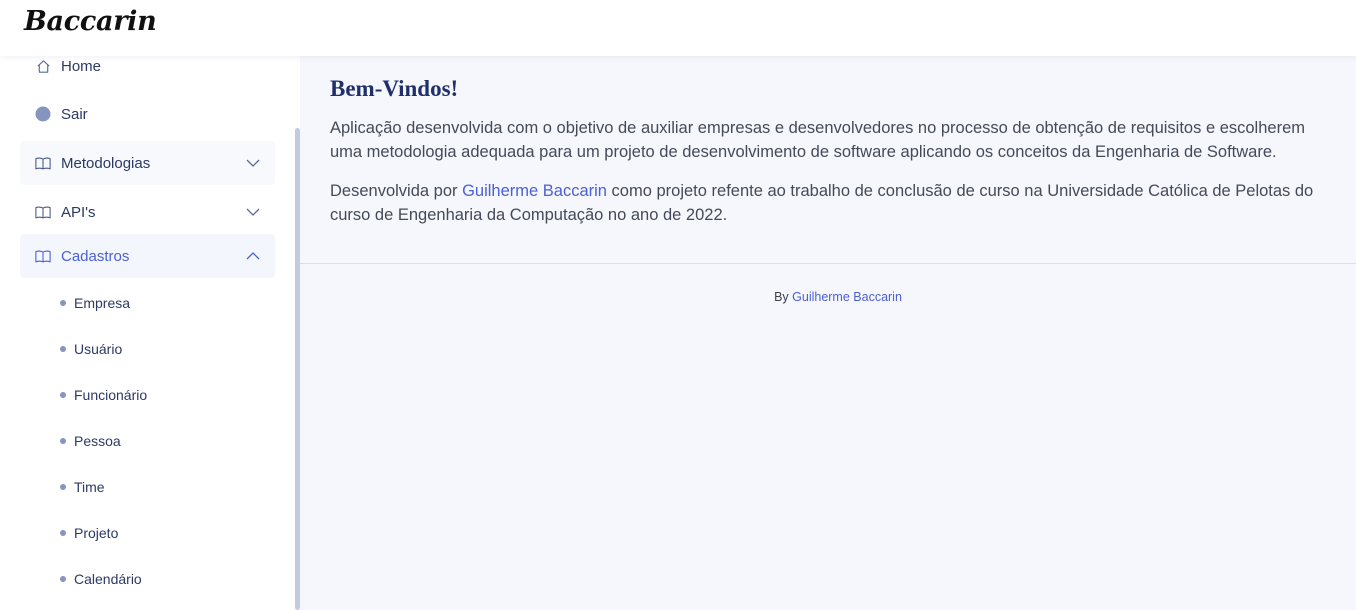 This screenshot has height=610, width=1356. What do you see at coordinates (98, 349) in the screenshot?
I see `submenu-item-label: Usuário` at bounding box center [98, 349].